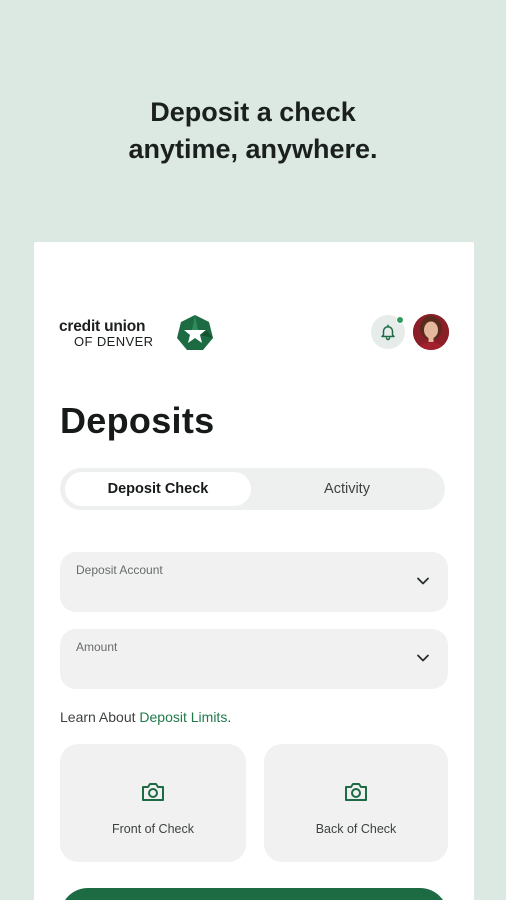  I want to click on amount-field: Amount, so click(254, 659).